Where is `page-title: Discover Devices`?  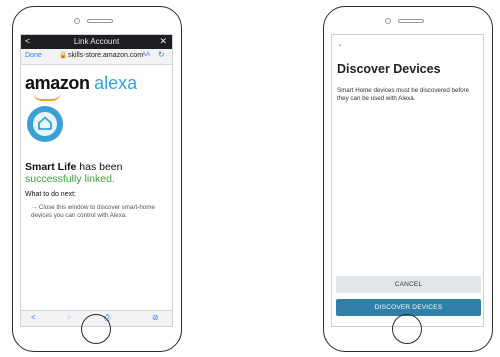 page-title: Discover Devices is located at coordinates (389, 69).